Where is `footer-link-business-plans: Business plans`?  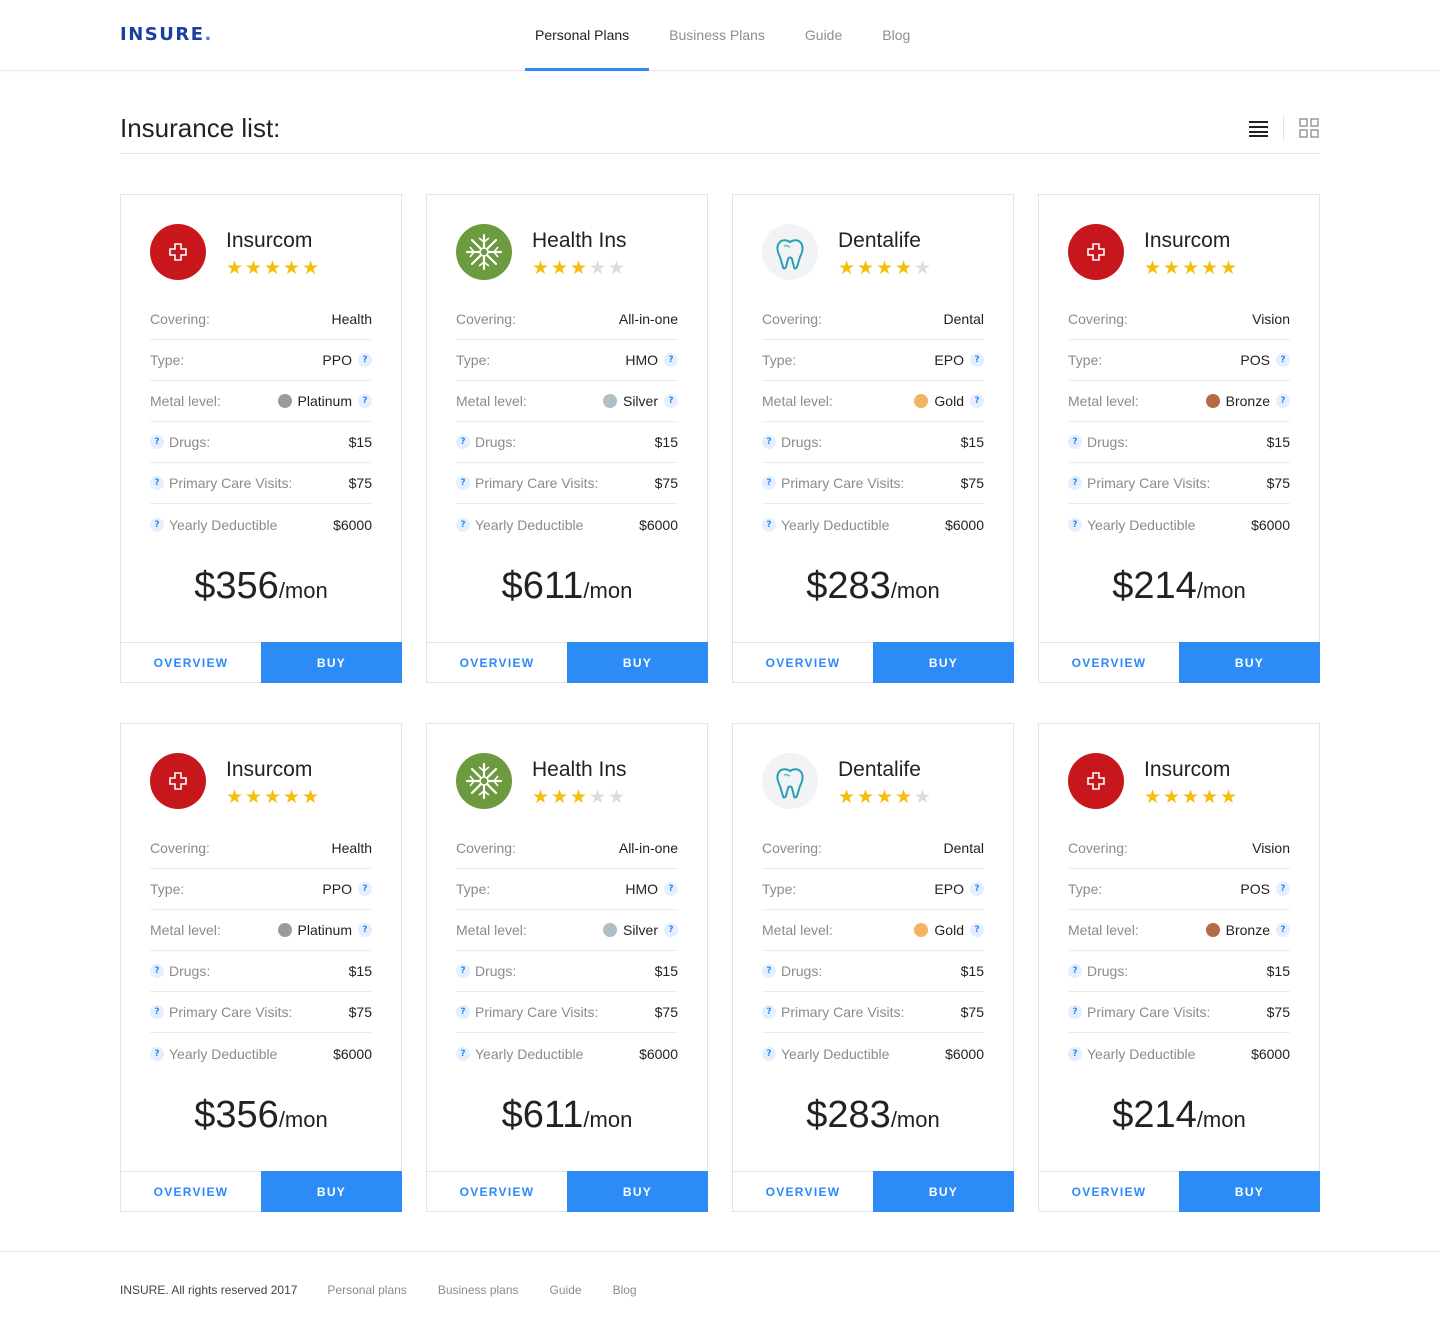
footer-link-business-plans: Business plans is located at coordinates (478, 1290).